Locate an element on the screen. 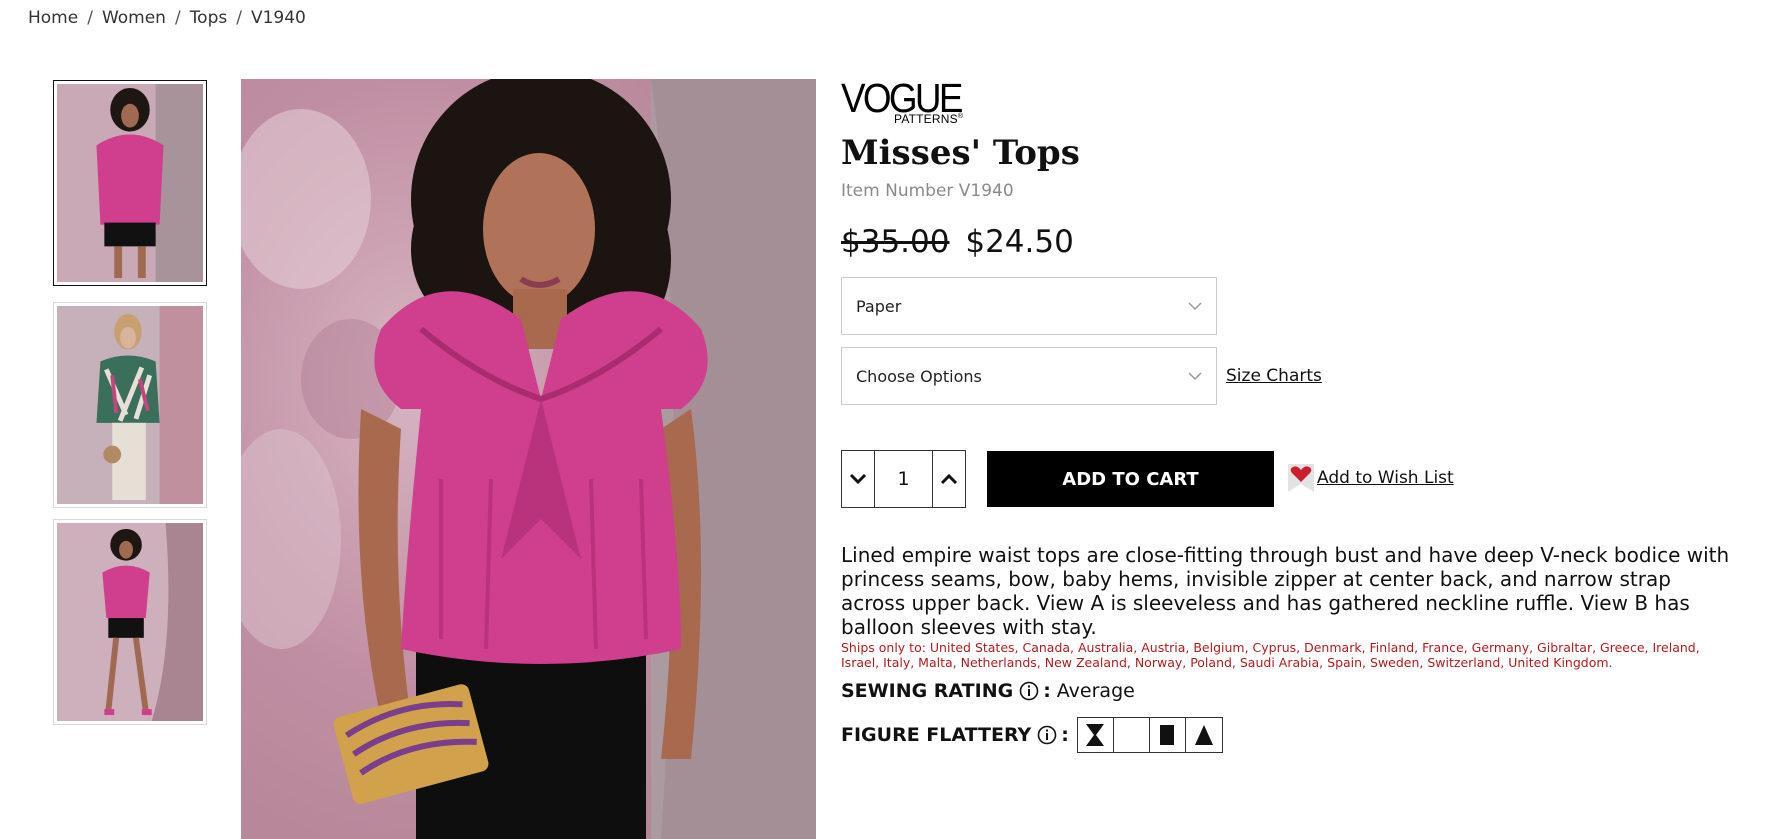  logo-patterns-text: PATTERNS is located at coordinates (926, 119).